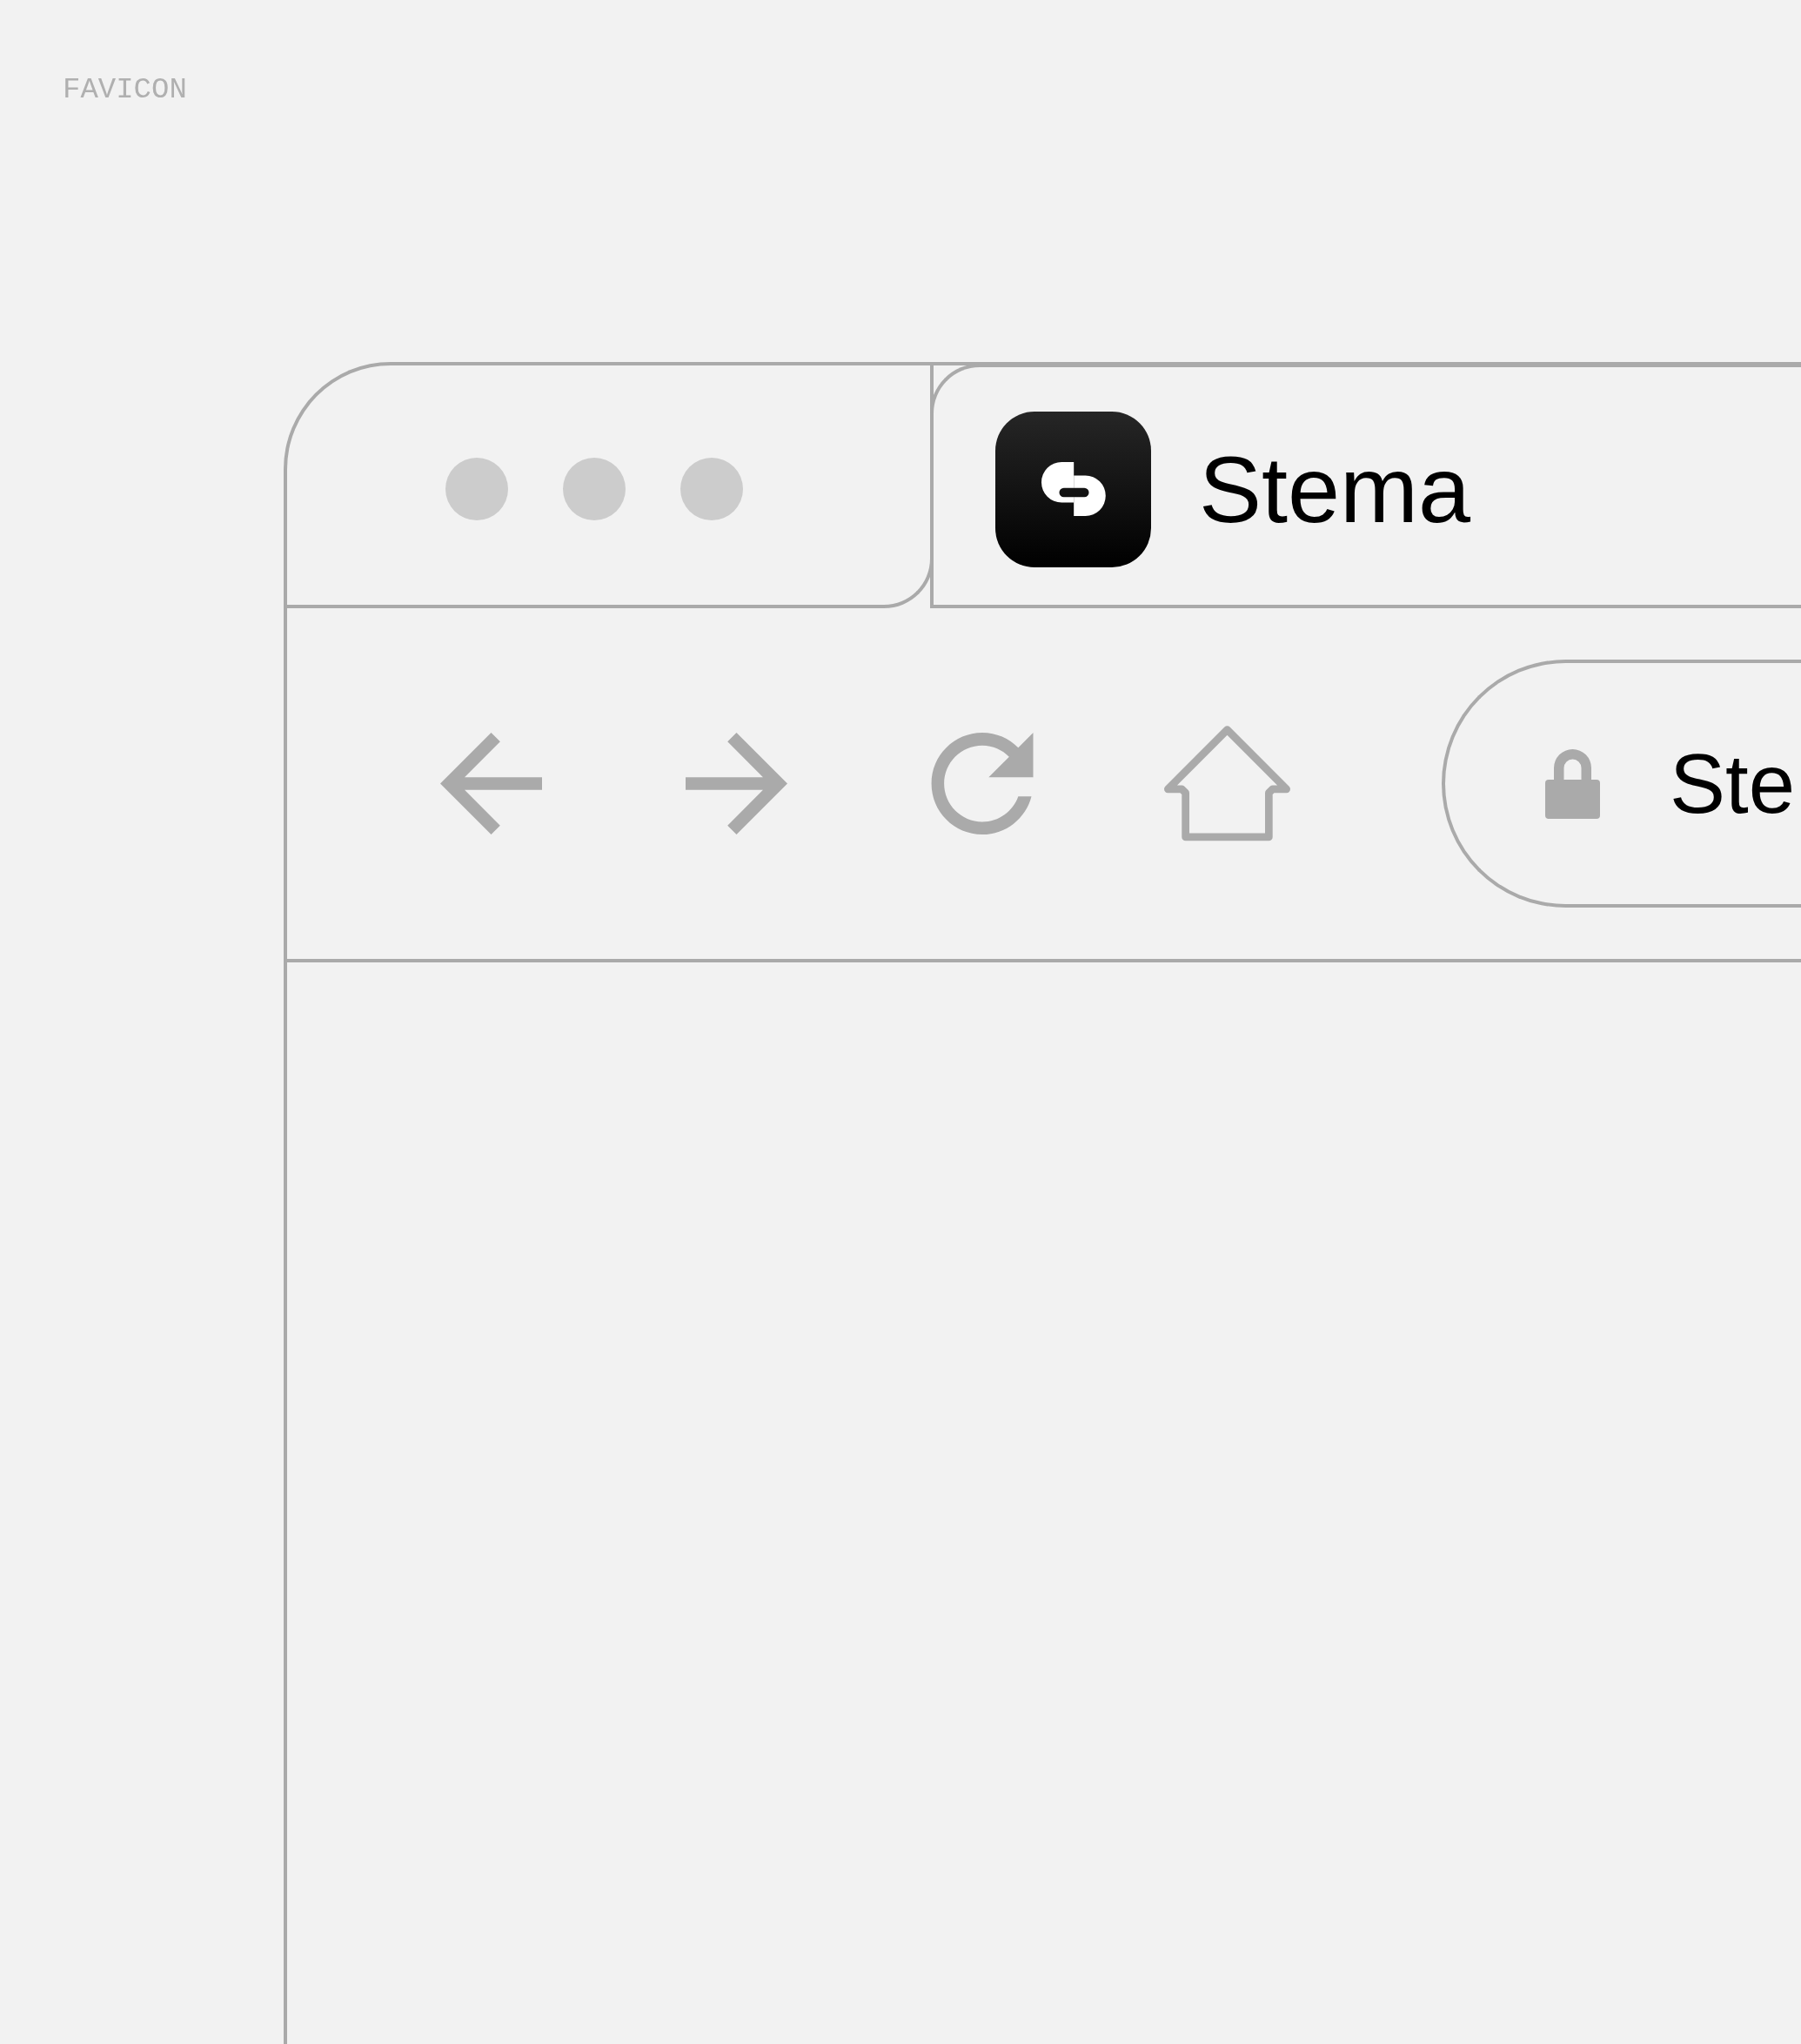  I want to click on logo-icon, so click(1073, 489).